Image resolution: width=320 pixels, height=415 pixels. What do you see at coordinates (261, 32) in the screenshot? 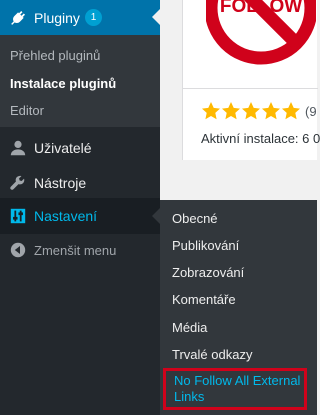
I see `no-follow-logo: FOLLOW` at bounding box center [261, 32].